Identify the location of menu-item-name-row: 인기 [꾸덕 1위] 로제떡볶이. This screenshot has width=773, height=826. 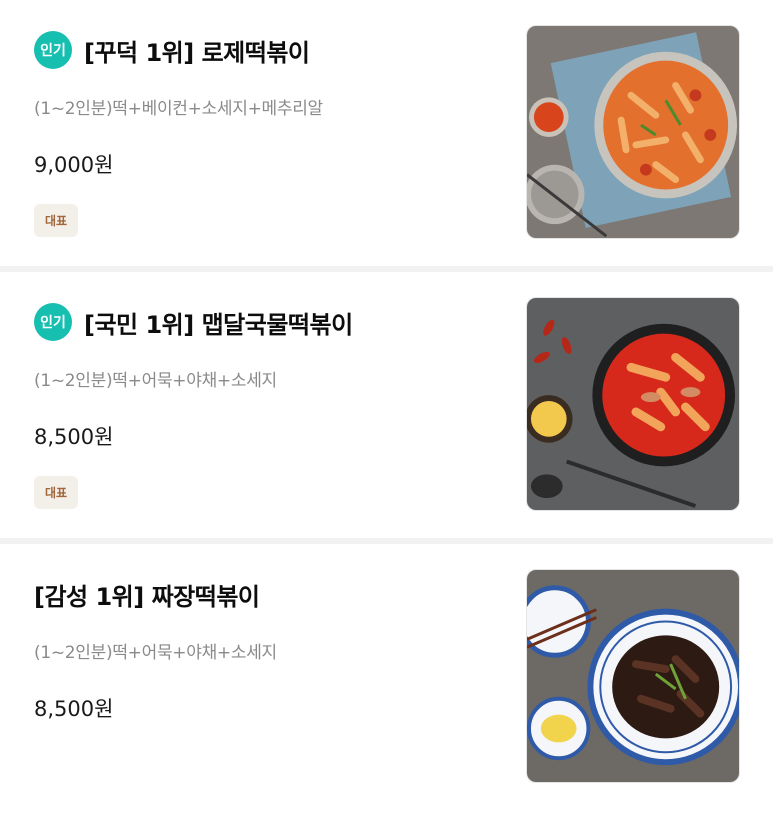
(269, 50).